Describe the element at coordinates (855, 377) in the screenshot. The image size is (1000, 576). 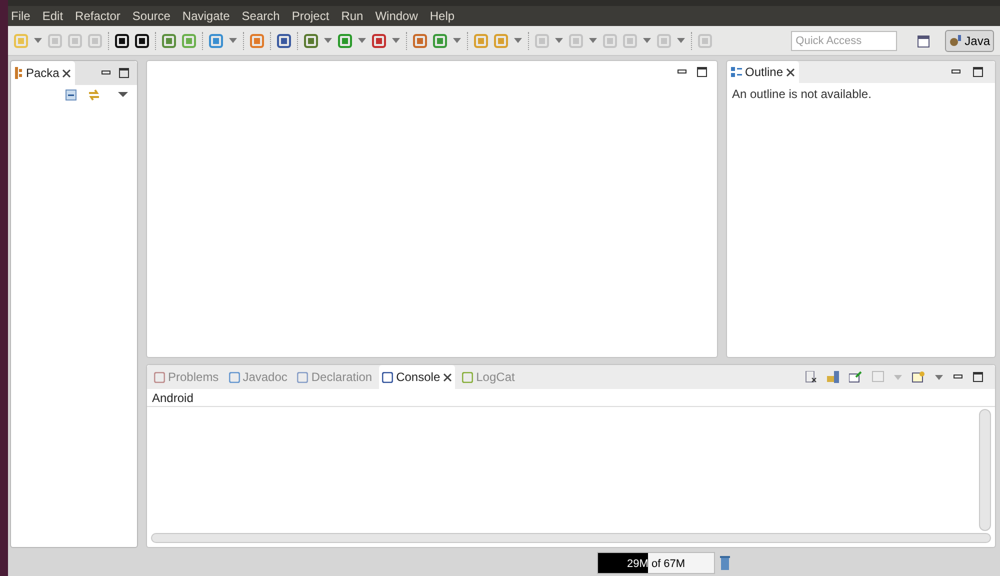
I see `pin-console-icon` at that location.